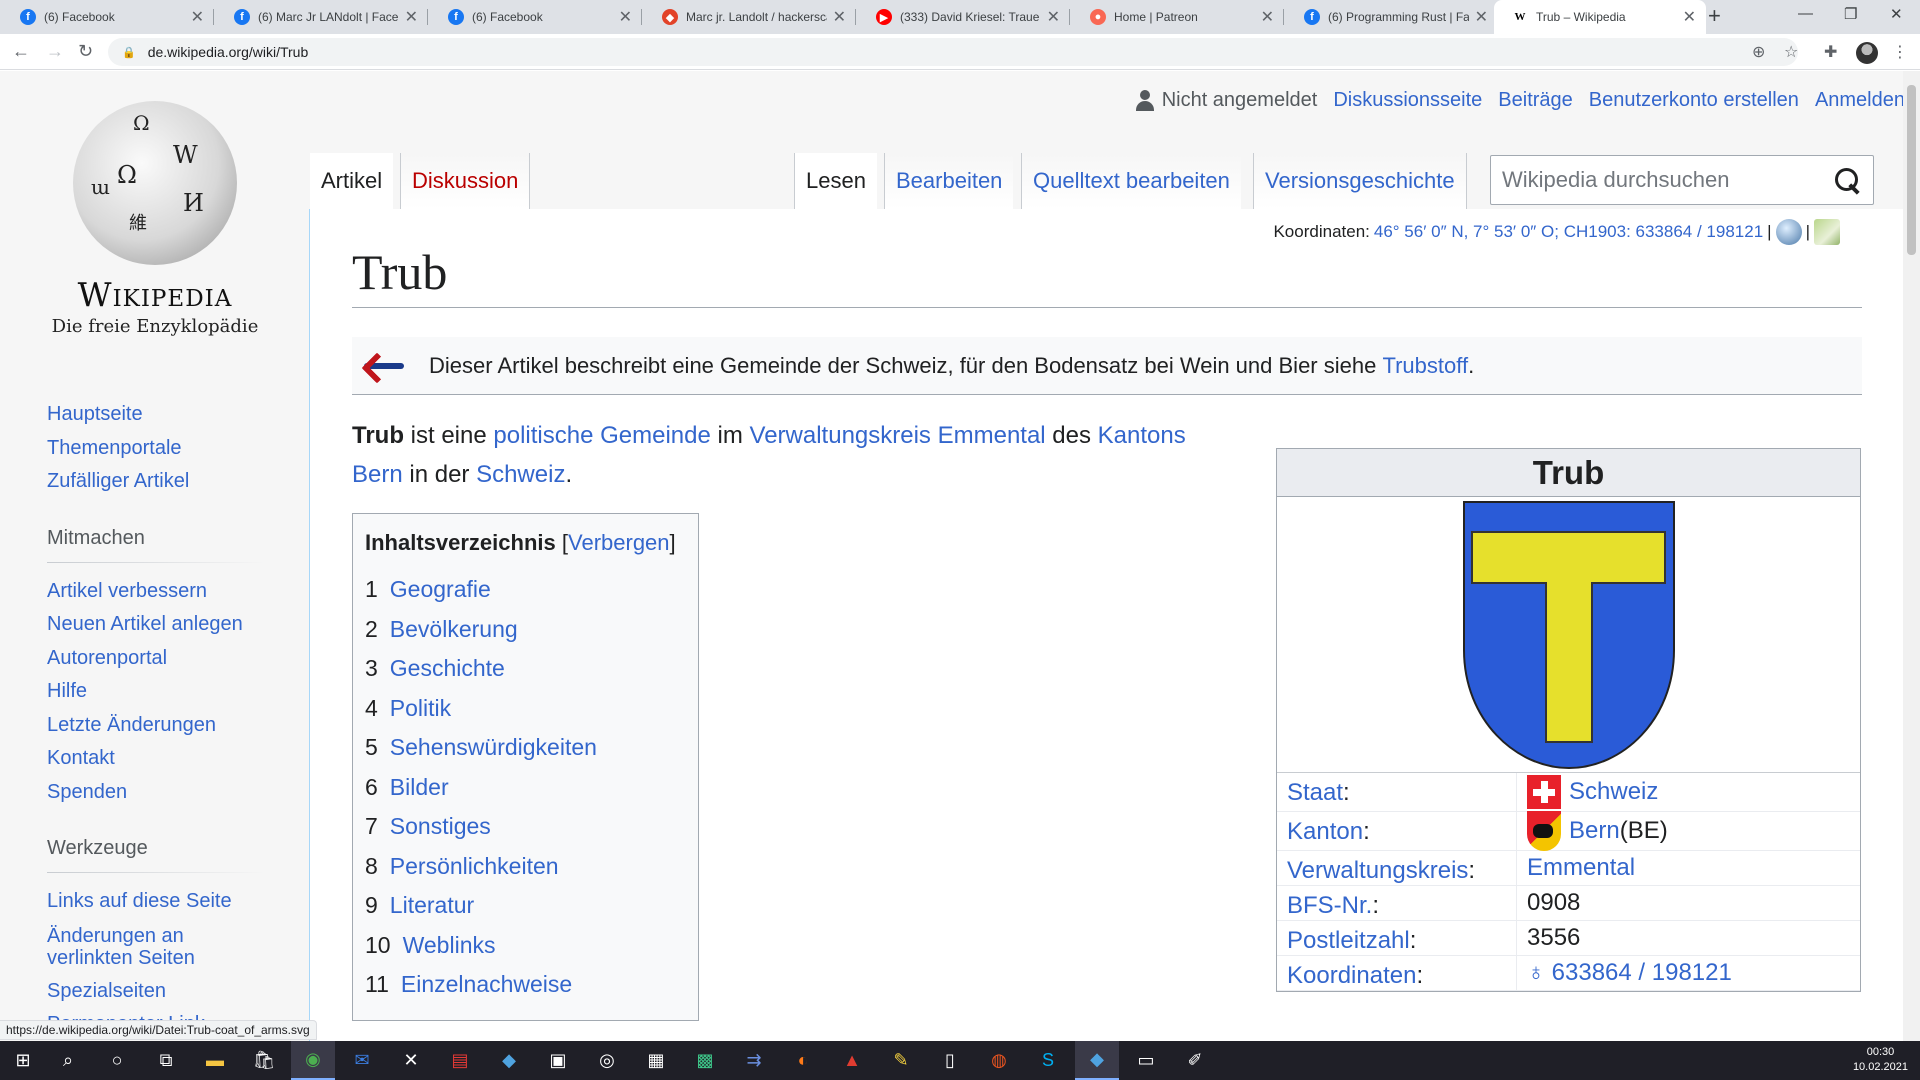  What do you see at coordinates (525, 709) in the screenshot?
I see `toc-item: 4 Politik` at bounding box center [525, 709].